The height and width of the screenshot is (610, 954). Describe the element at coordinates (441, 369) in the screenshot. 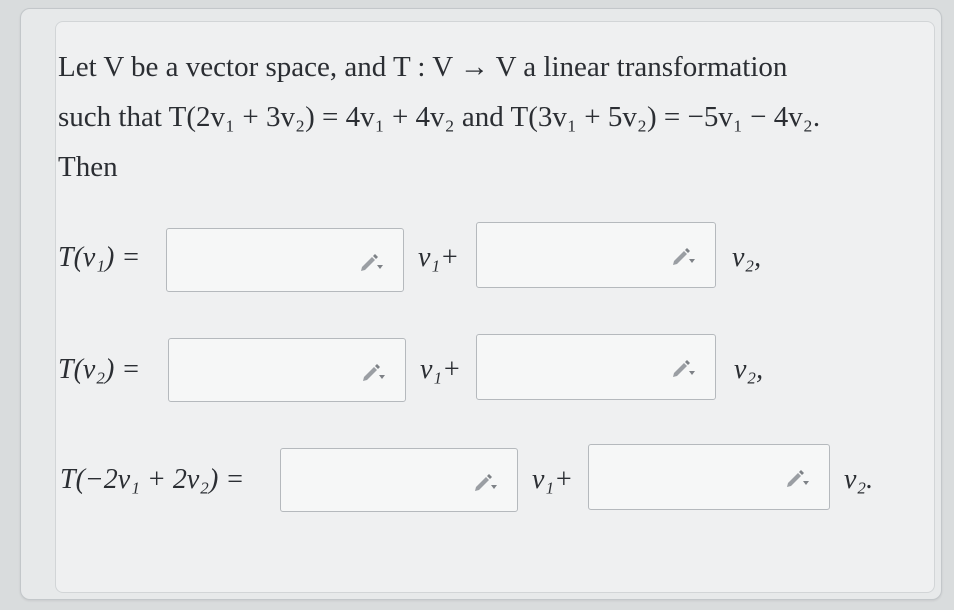

I see `row-2-v1-label: v₁+` at that location.